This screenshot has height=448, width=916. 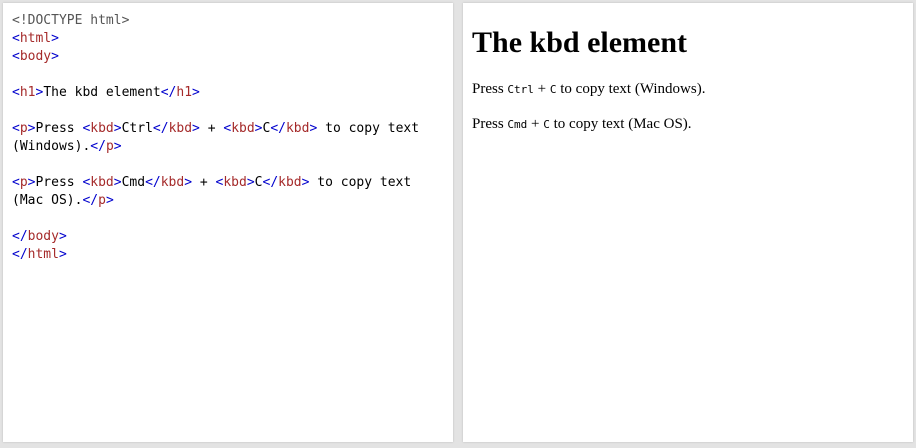 What do you see at coordinates (39, 236) in the screenshot?
I see `code-line-body-close: </body>` at bounding box center [39, 236].